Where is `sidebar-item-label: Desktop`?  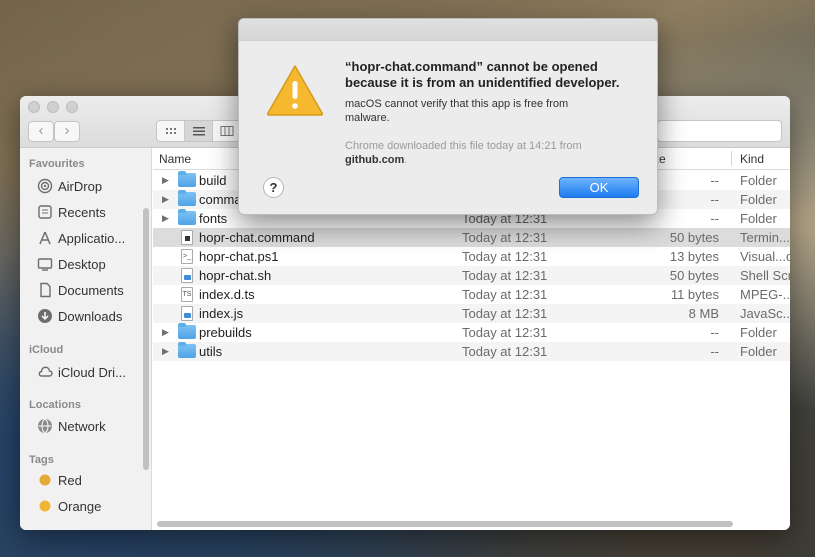 sidebar-item-label: Desktop is located at coordinates (82, 264).